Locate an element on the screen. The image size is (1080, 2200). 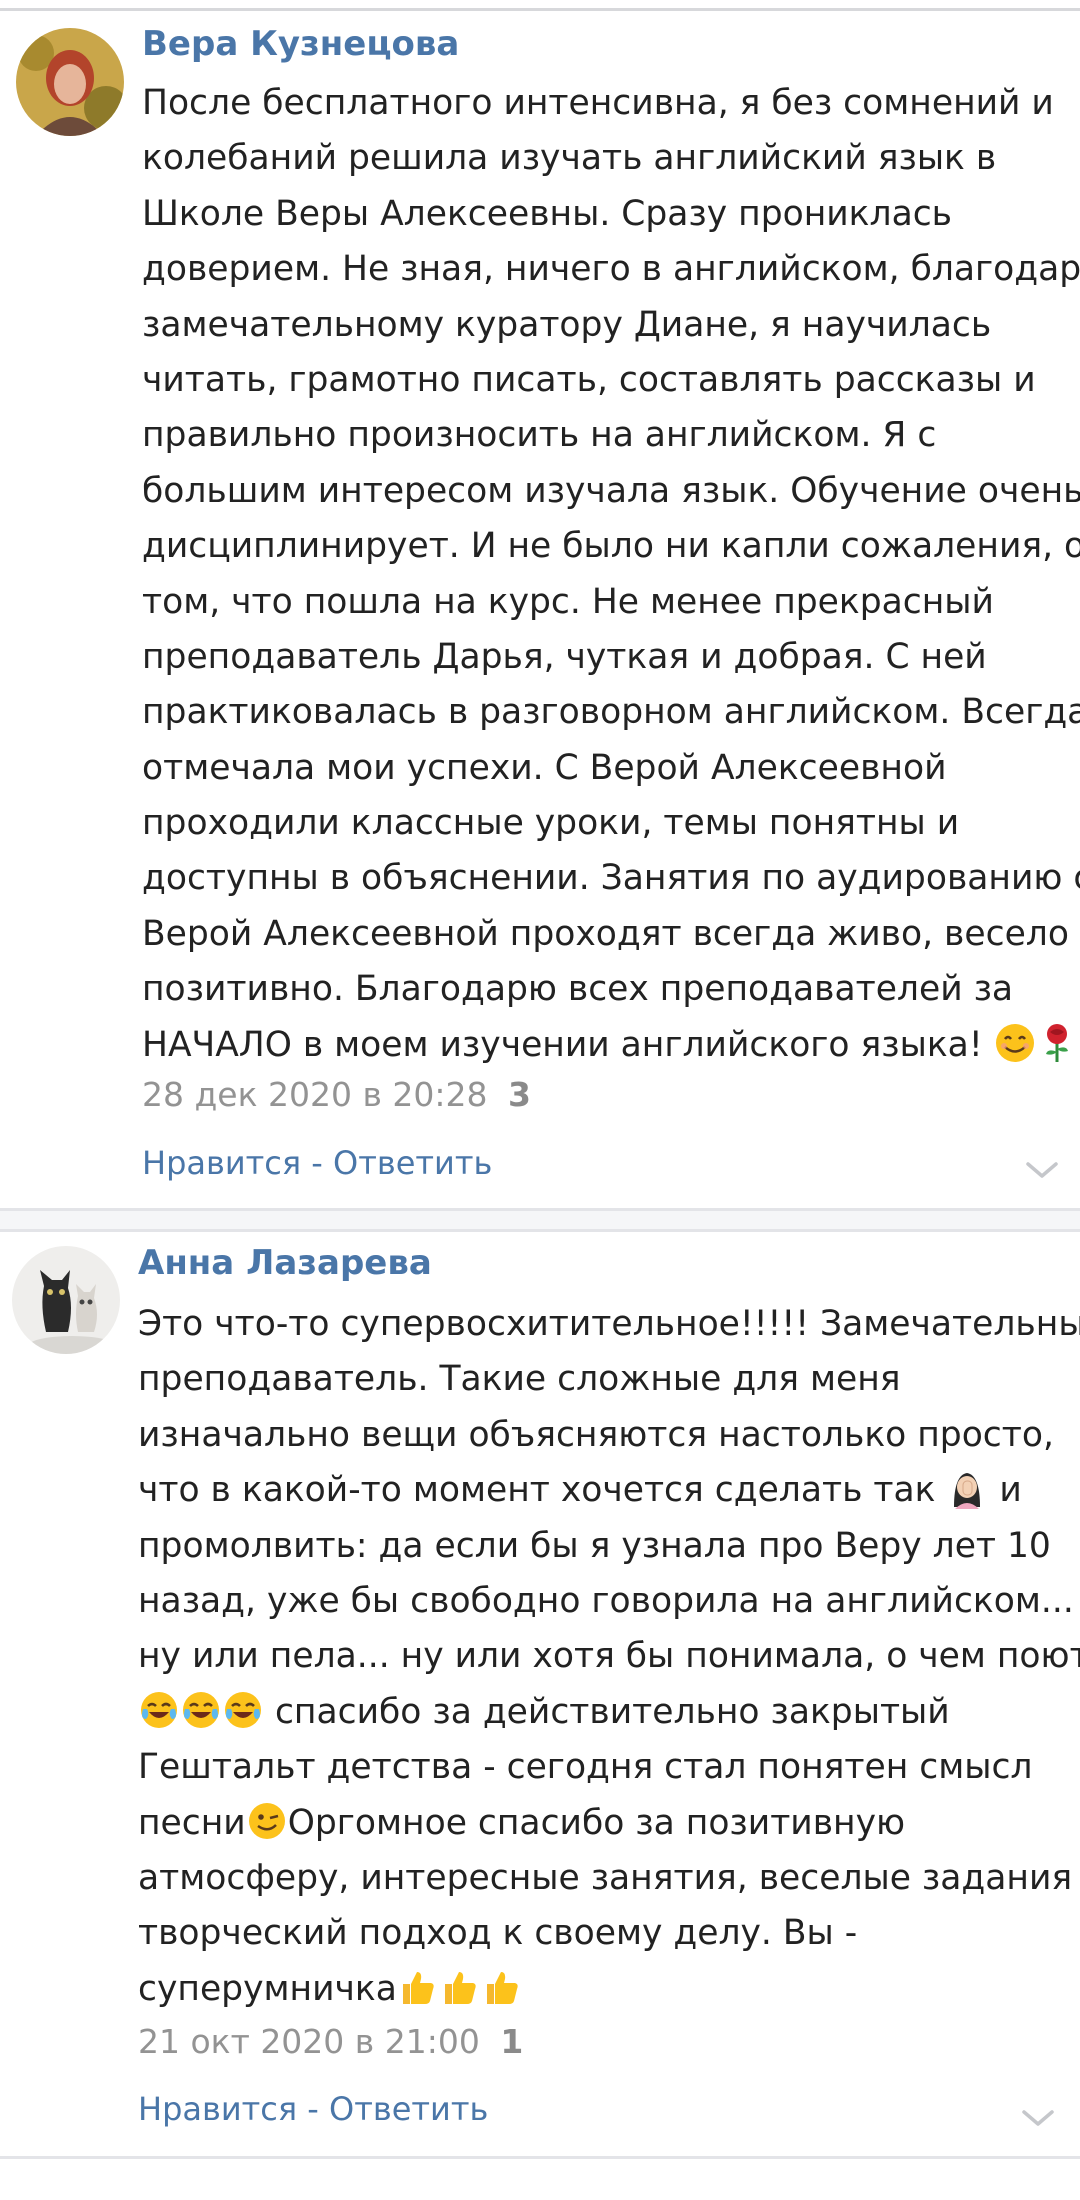
comment-author: Вера Кузнецова is located at coordinates (300, 44).